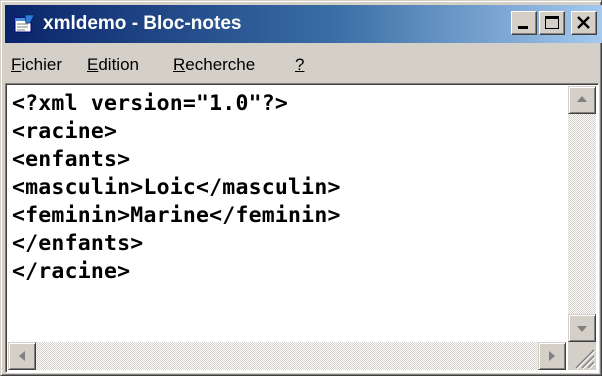  I want to click on menu-recherche: Recherche, so click(214, 65).